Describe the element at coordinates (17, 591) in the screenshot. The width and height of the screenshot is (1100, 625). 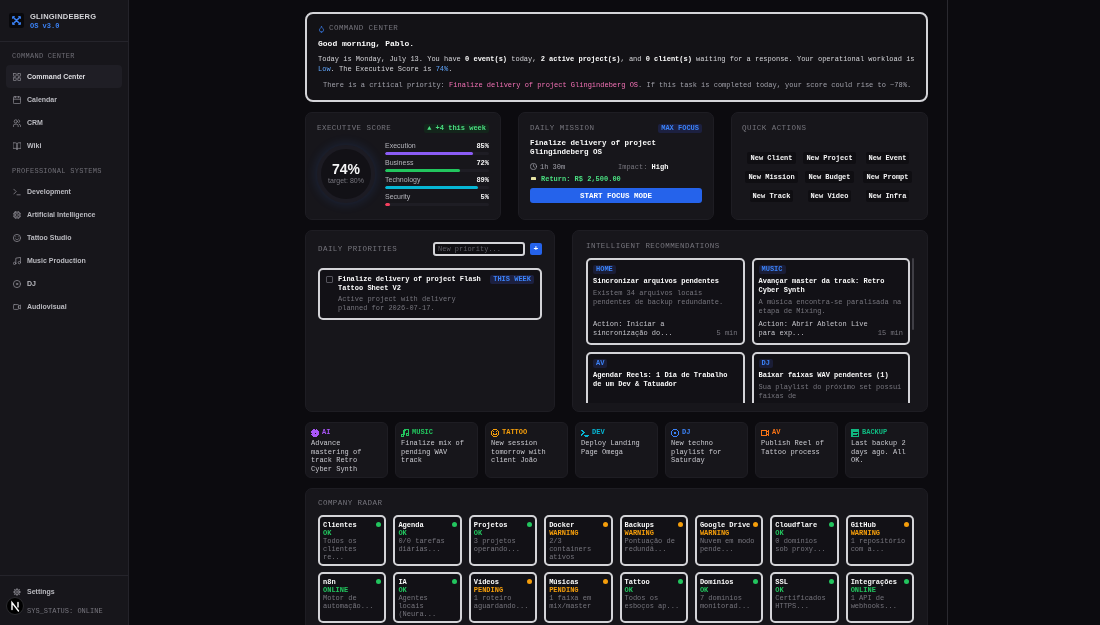
I see `gear-icon` at that location.